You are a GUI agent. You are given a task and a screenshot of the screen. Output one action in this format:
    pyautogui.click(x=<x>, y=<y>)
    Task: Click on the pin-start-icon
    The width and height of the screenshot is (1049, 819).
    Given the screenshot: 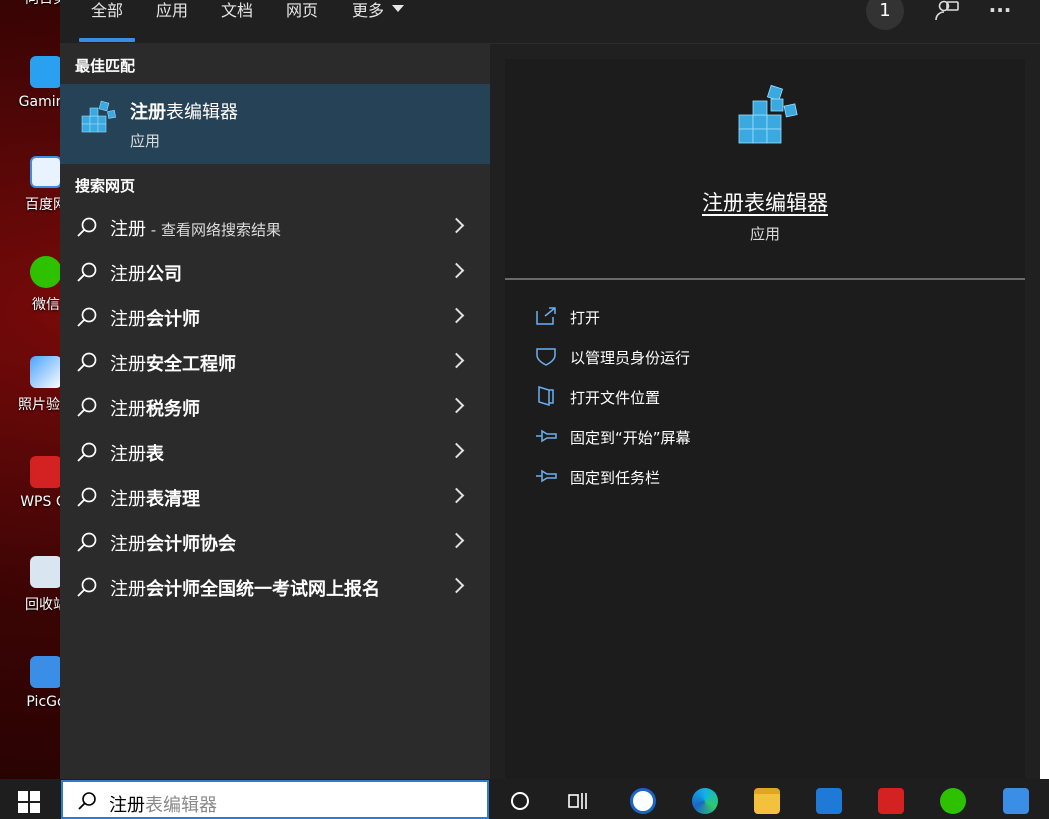 What is the action you would take?
    pyautogui.click(x=546, y=436)
    